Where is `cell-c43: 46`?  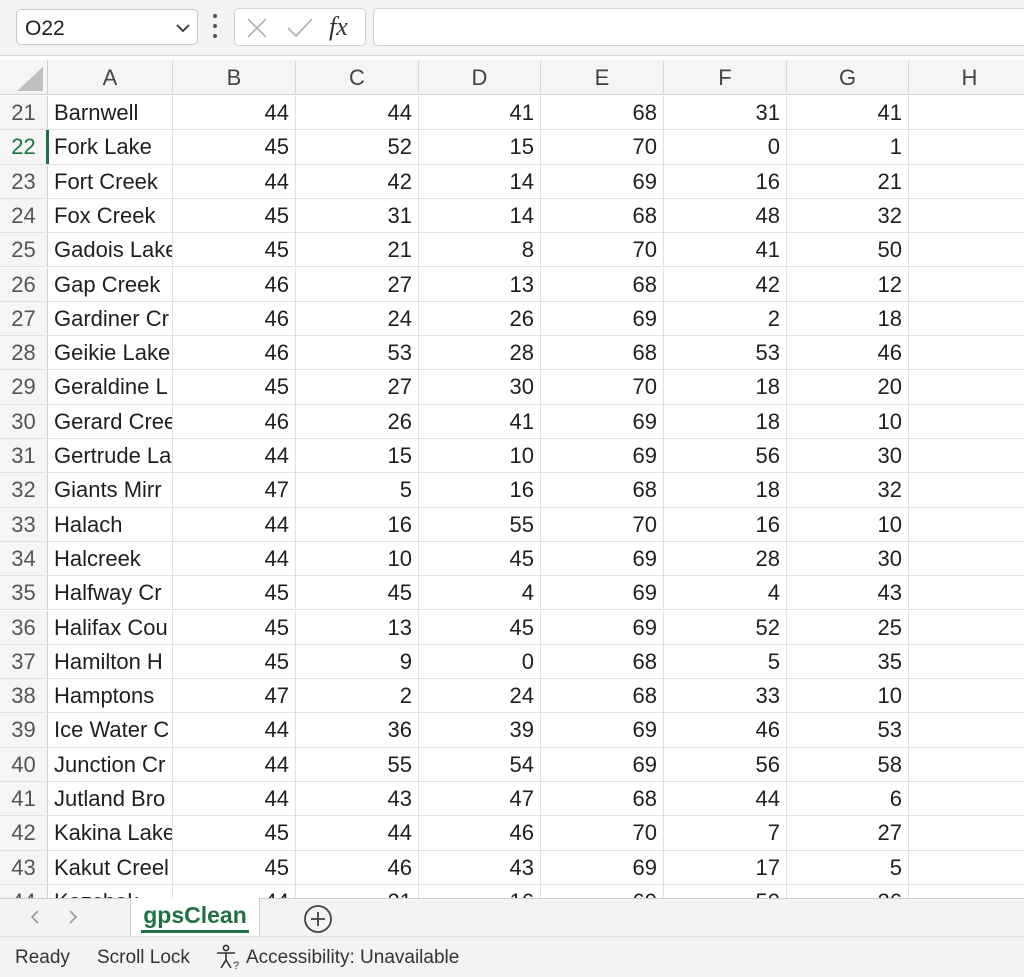
cell-c43: 46 is located at coordinates (357, 867).